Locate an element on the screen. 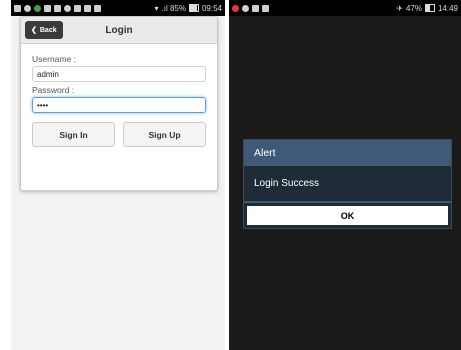 The width and height of the screenshot is (461, 350). status-bar: ✈ 47% 14:49 is located at coordinates (345, 8).